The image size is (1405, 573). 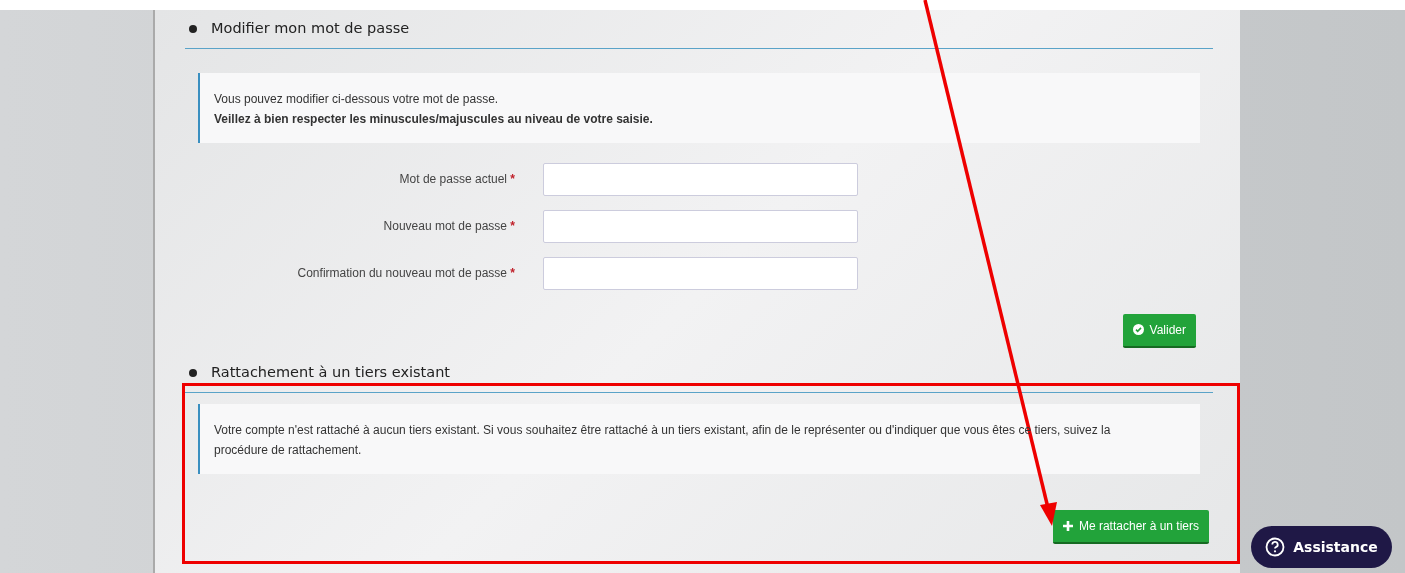 I want to click on check-circle-icon, so click(x=1138, y=330).